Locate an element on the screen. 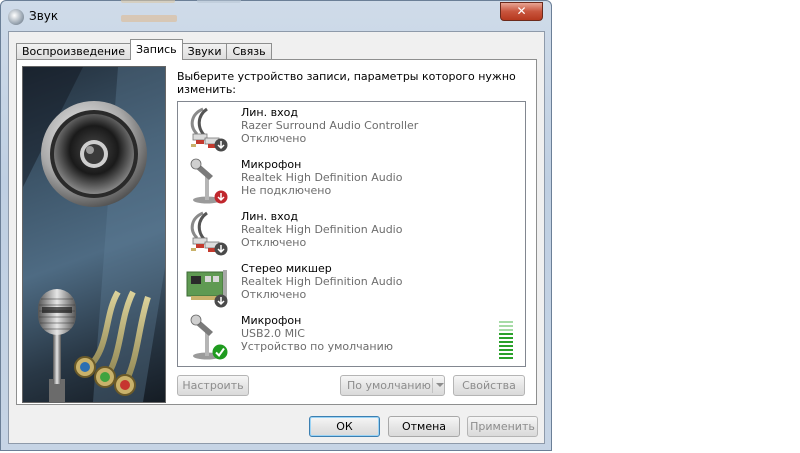 This screenshot has height=453, width=800. window-title: Звук is located at coordinates (44, 16).